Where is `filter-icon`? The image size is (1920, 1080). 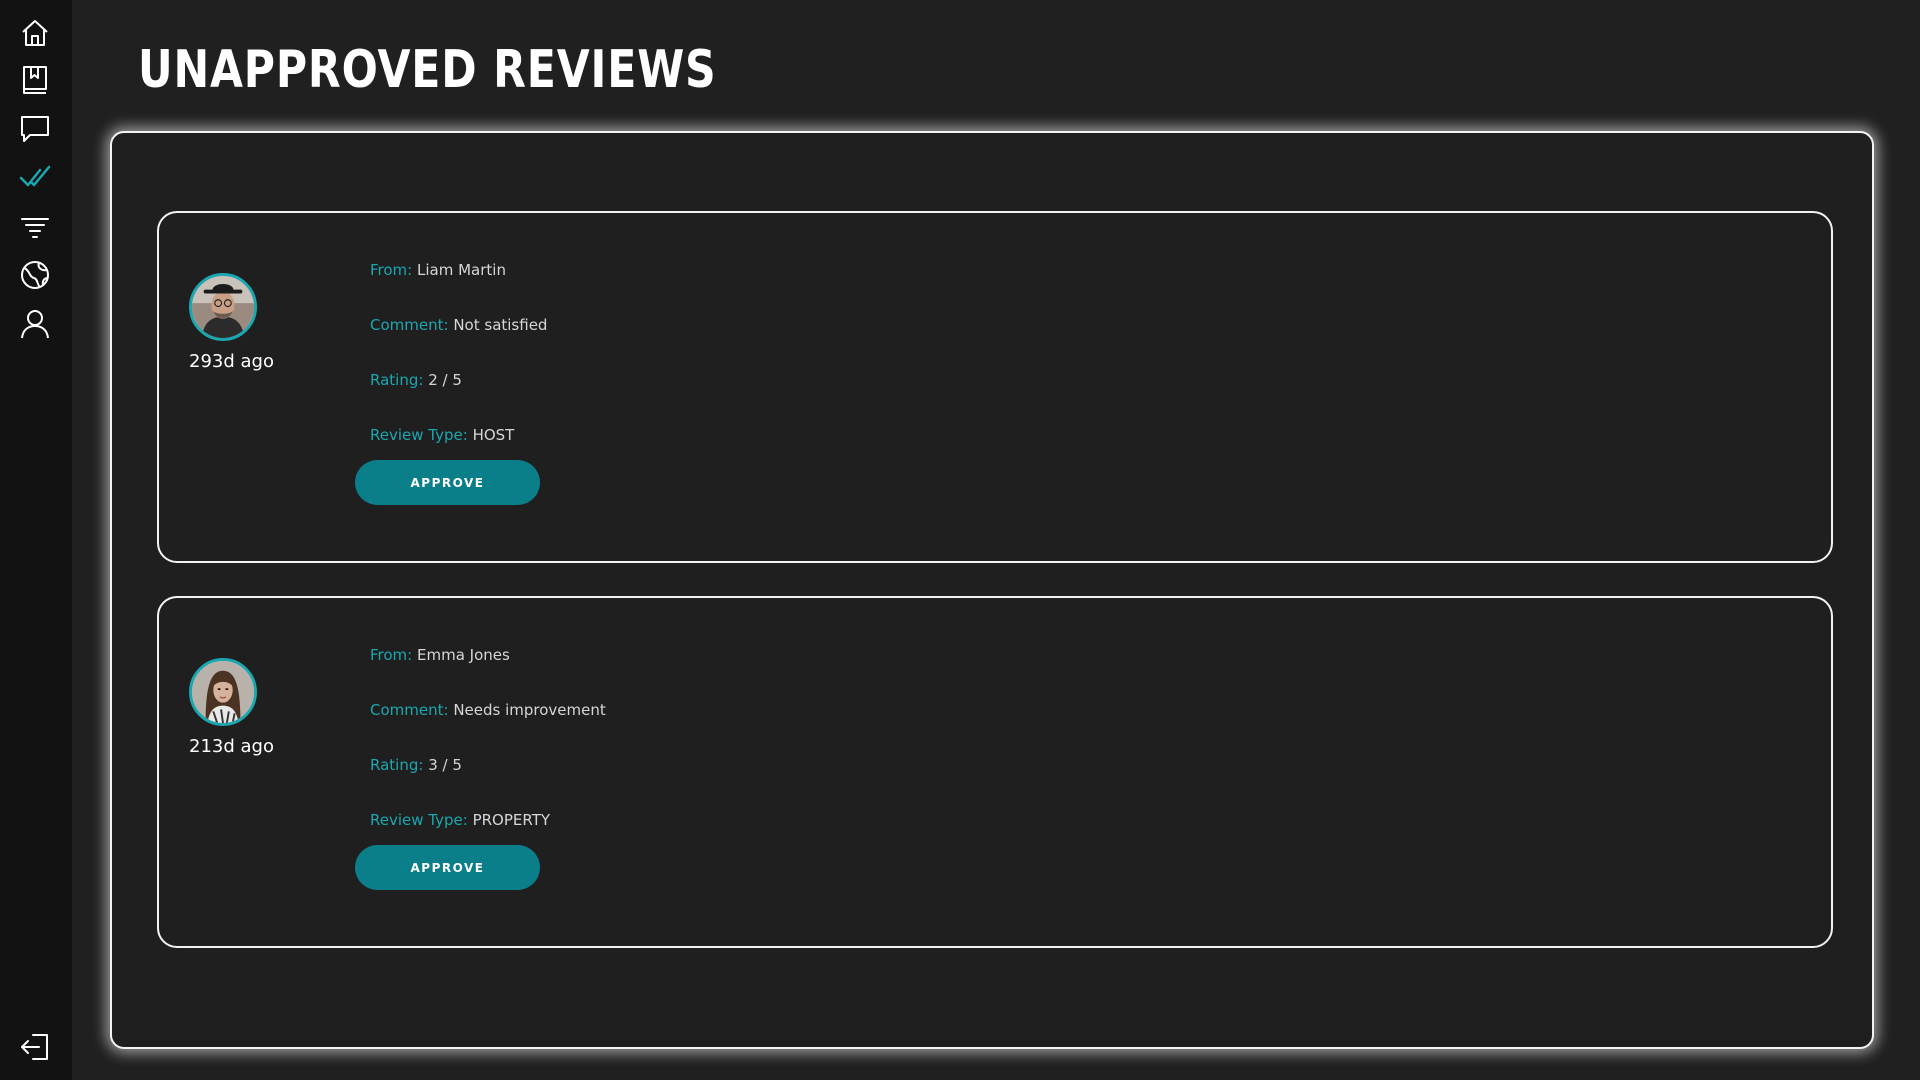
filter-icon is located at coordinates (35, 228).